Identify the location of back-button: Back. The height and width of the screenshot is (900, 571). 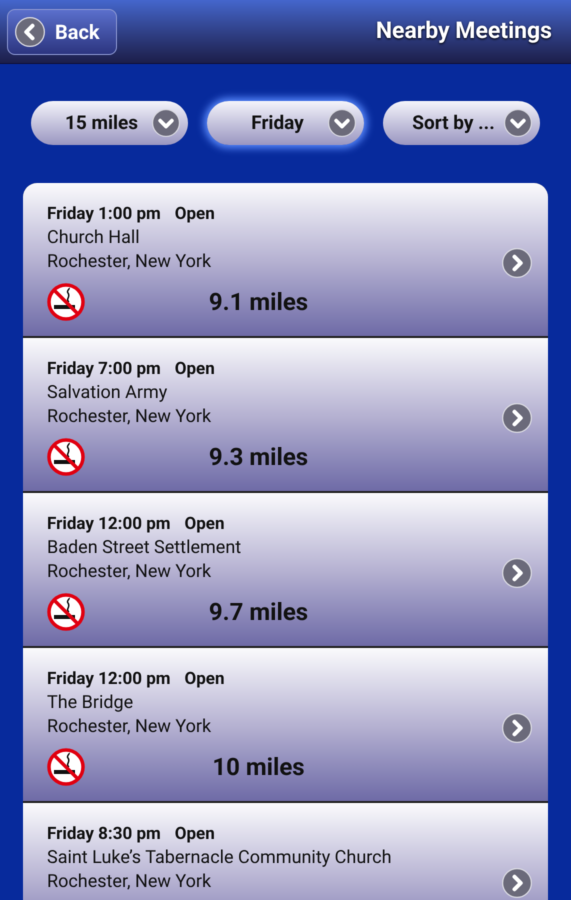
(62, 31).